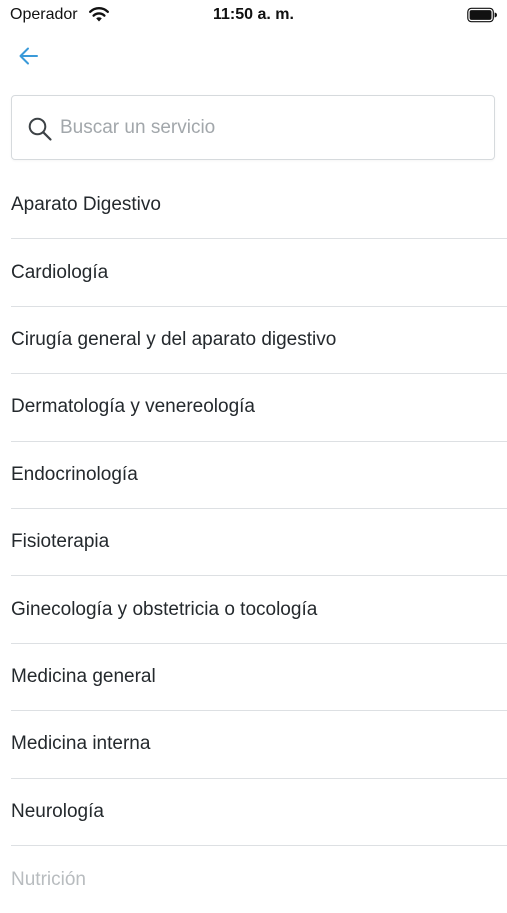 This screenshot has width=507, height=913. Describe the element at coordinates (270, 128) in the screenshot. I see `search-input` at that location.